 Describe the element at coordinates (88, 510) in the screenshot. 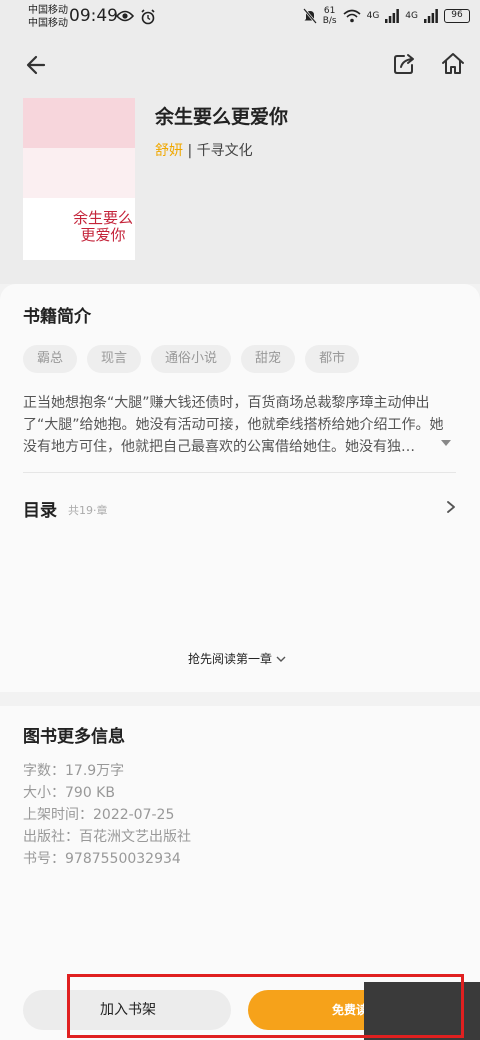

I see `toc-count: 共19·章` at that location.